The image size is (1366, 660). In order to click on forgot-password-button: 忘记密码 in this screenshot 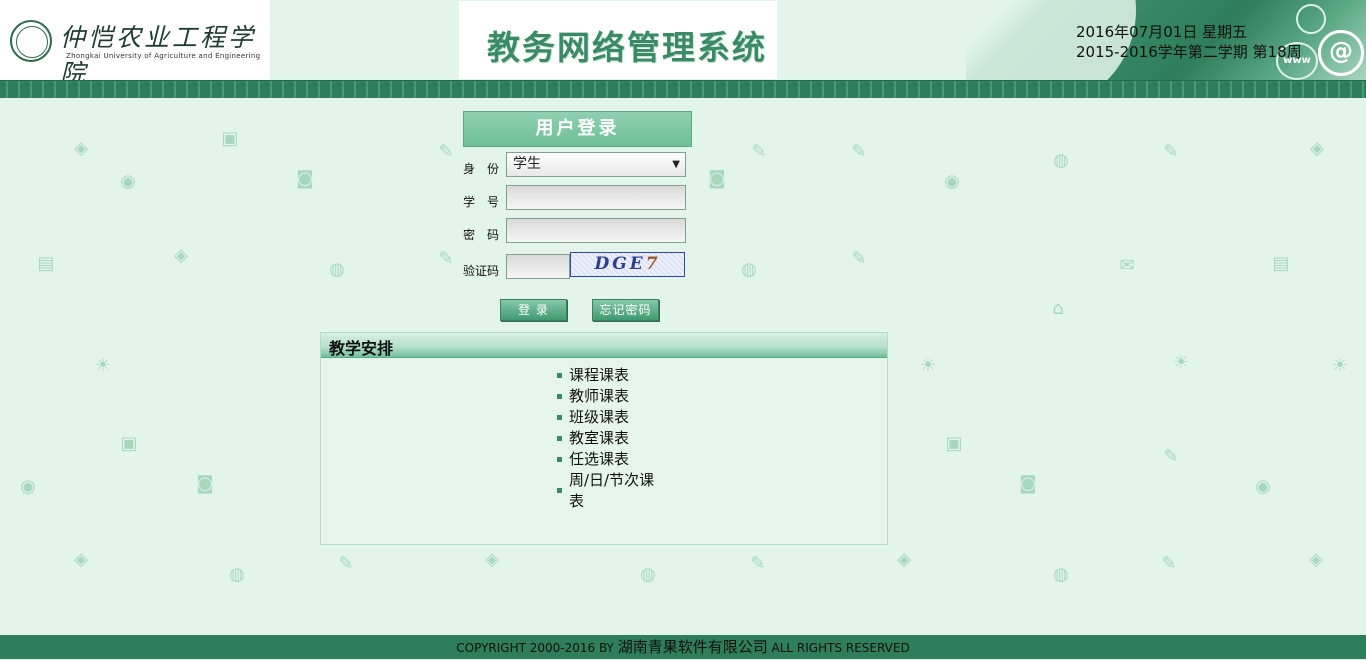, I will do `click(625, 310)`.